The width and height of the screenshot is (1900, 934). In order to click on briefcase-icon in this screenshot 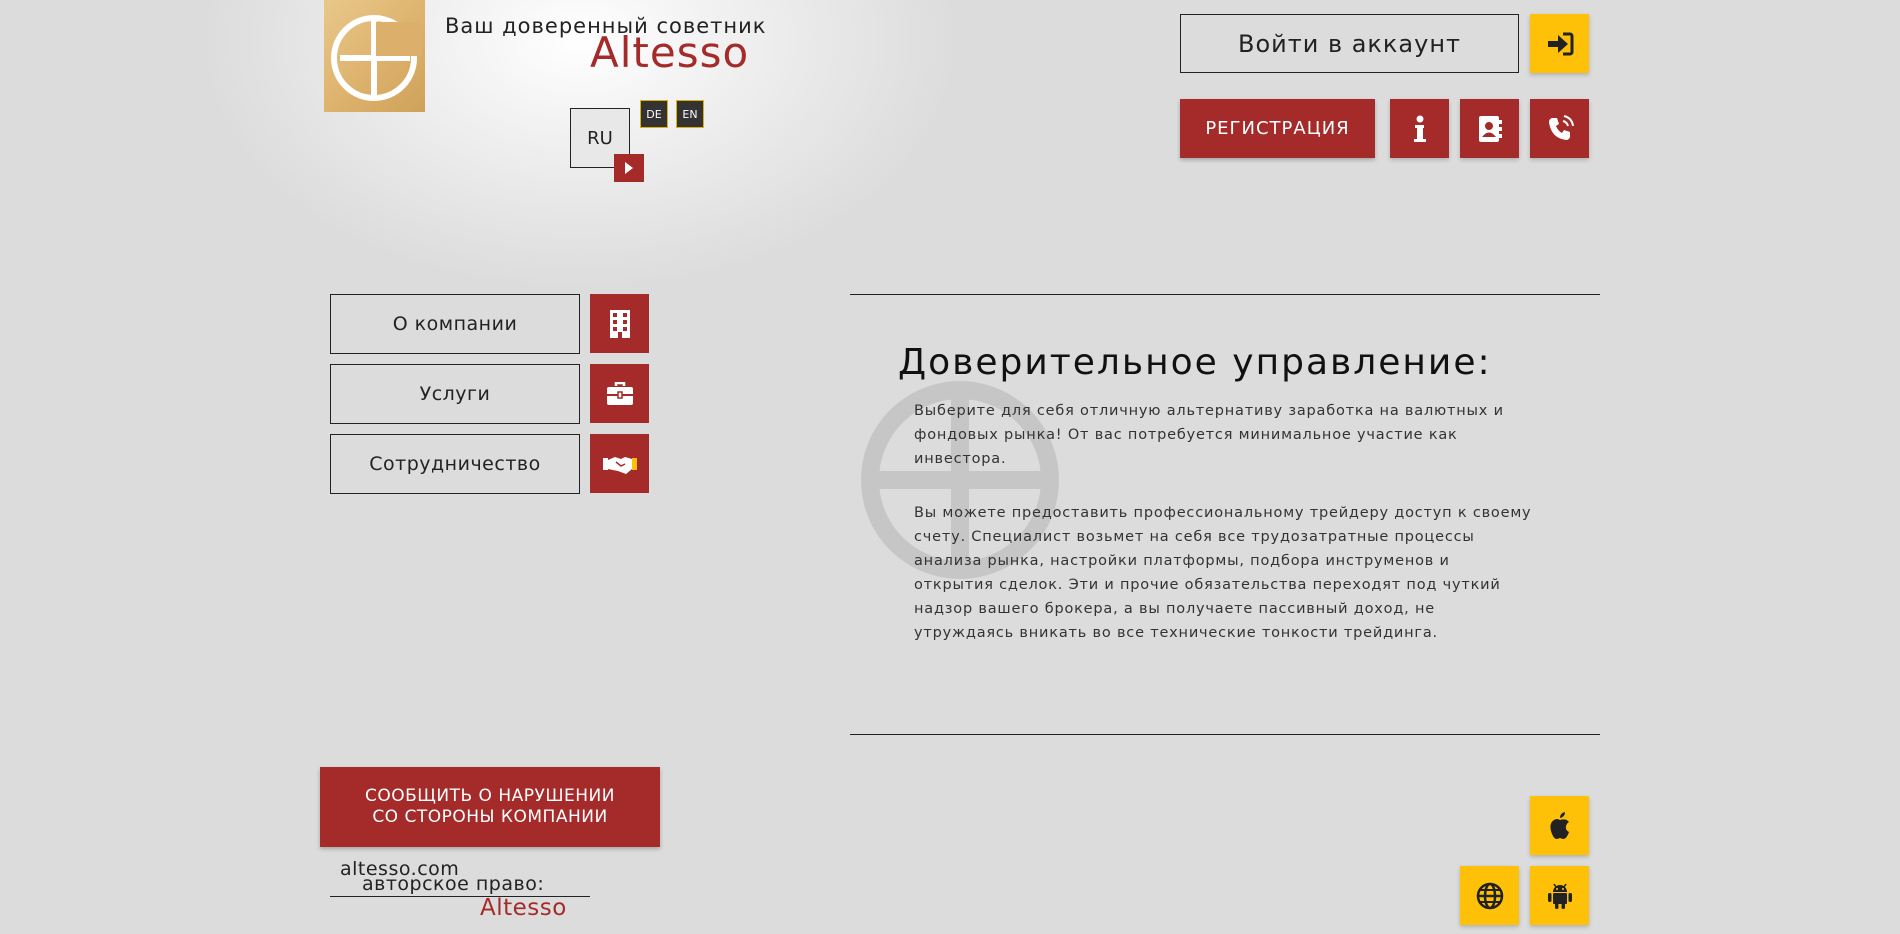, I will do `click(619, 393)`.